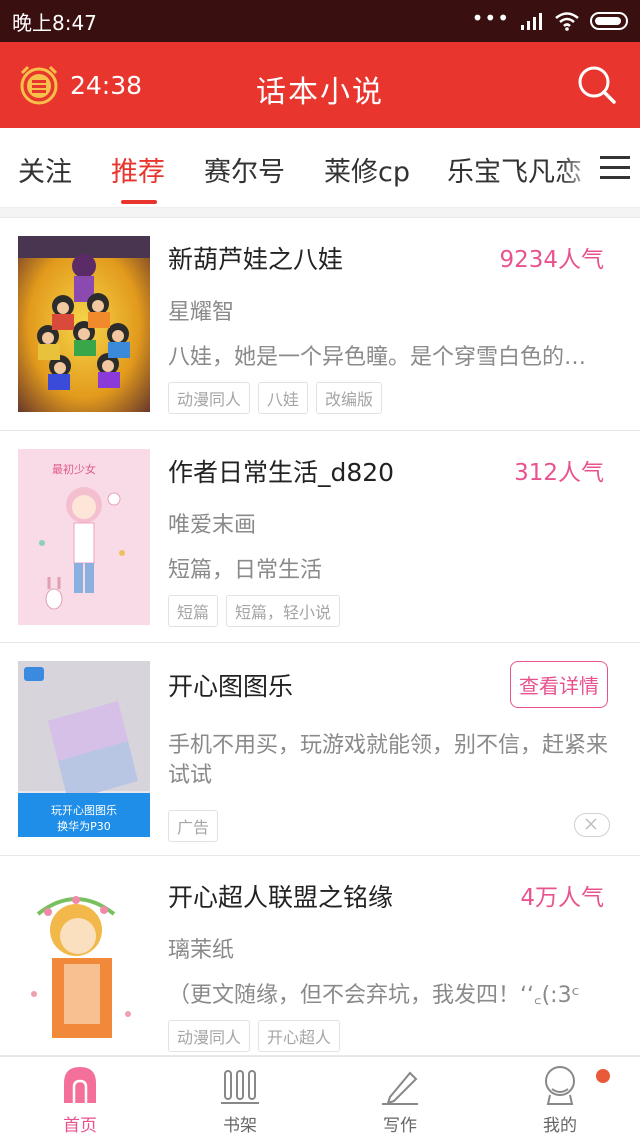 The width and height of the screenshot is (640, 1138). I want to click on nav-label: 写作, so click(400, 1126).